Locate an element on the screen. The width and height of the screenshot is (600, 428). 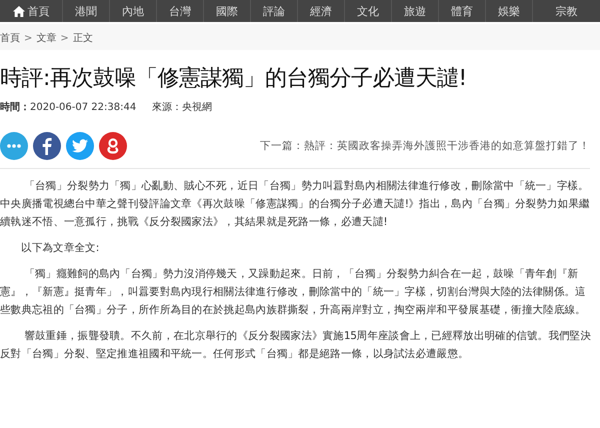
publish-time: 時間：2020-06-07 22:38:44 is located at coordinates (68, 107).